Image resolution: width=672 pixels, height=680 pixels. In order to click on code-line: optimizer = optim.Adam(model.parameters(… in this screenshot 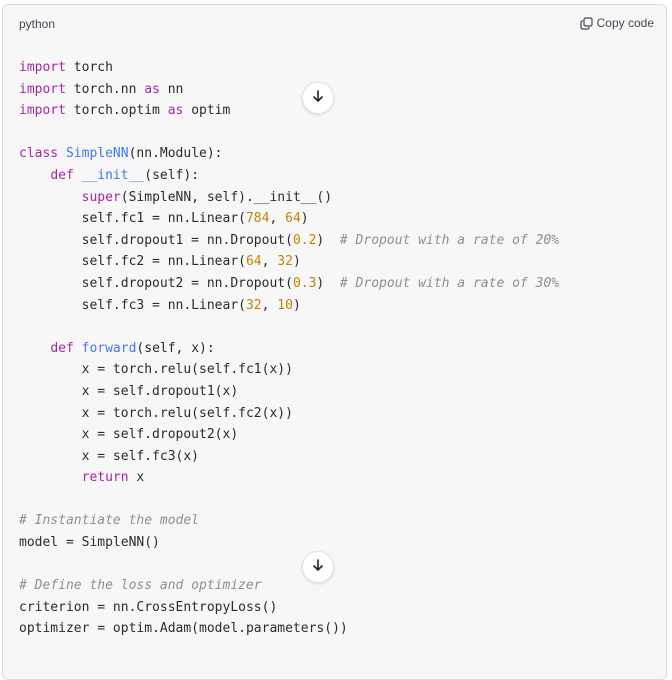, I will do `click(289, 629)`.